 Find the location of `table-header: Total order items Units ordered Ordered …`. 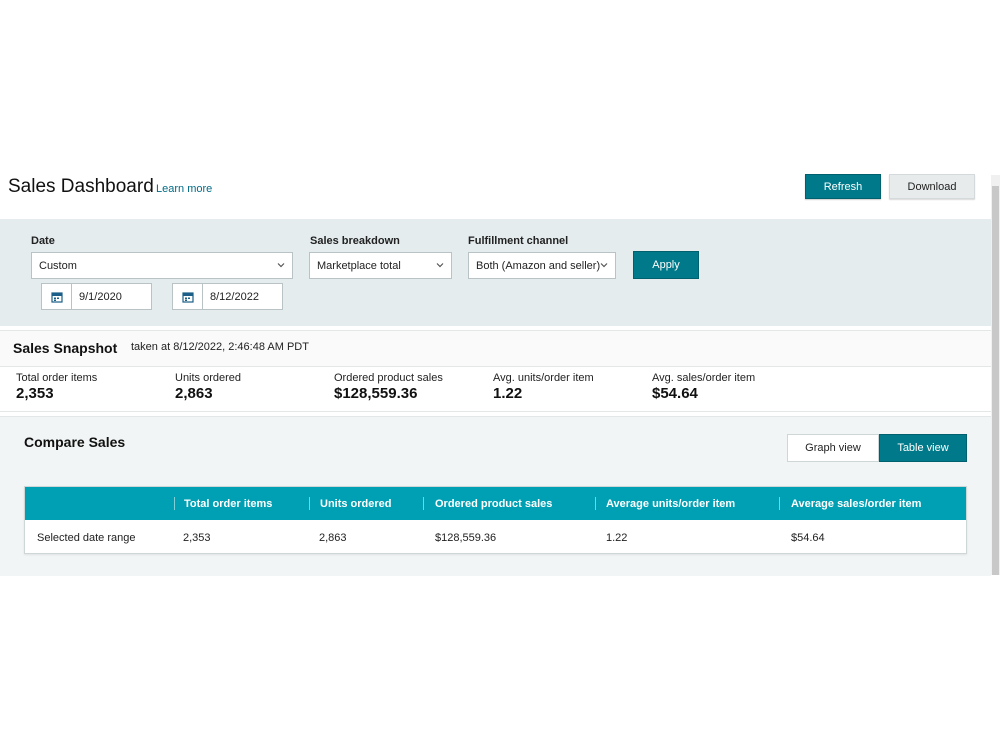

table-header: Total order items Units ordered Ordered … is located at coordinates (495, 503).